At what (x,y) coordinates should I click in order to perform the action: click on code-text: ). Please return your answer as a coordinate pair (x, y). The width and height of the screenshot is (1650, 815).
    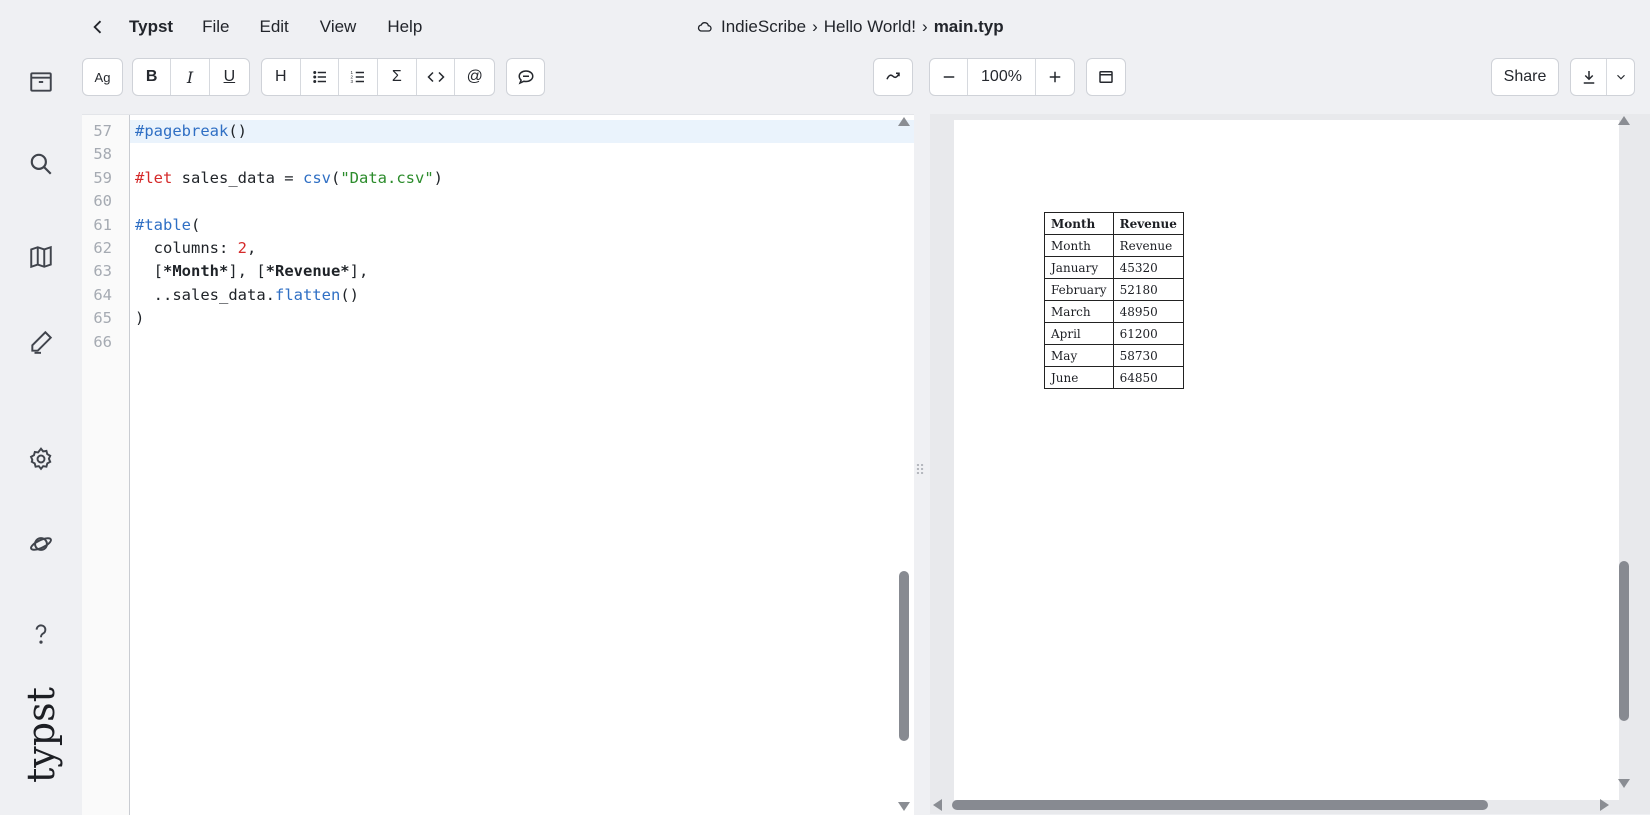
    Looking at the image, I should click on (139, 318).